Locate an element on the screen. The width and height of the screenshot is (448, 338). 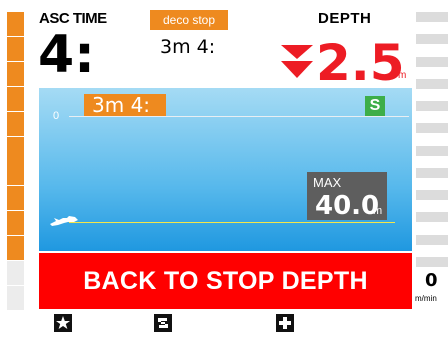
diver-icon is located at coordinates (64, 221).